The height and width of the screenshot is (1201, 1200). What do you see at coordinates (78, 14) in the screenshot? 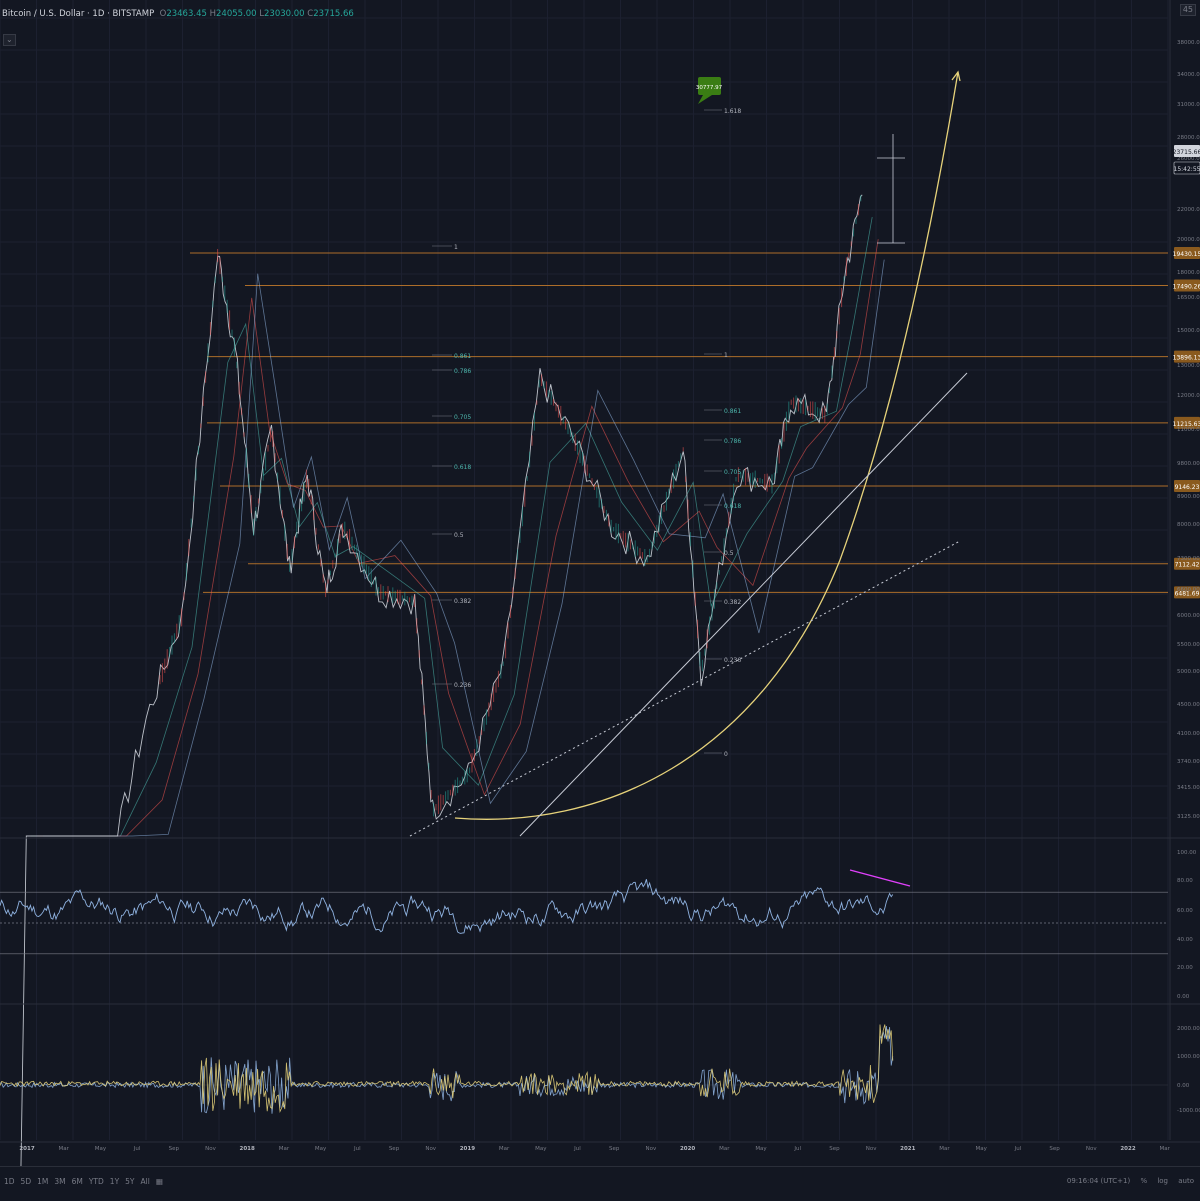
I see `symbol-title: Bitcoin / U.S. Dollar · 1D · BITSTAMP` at bounding box center [78, 14].